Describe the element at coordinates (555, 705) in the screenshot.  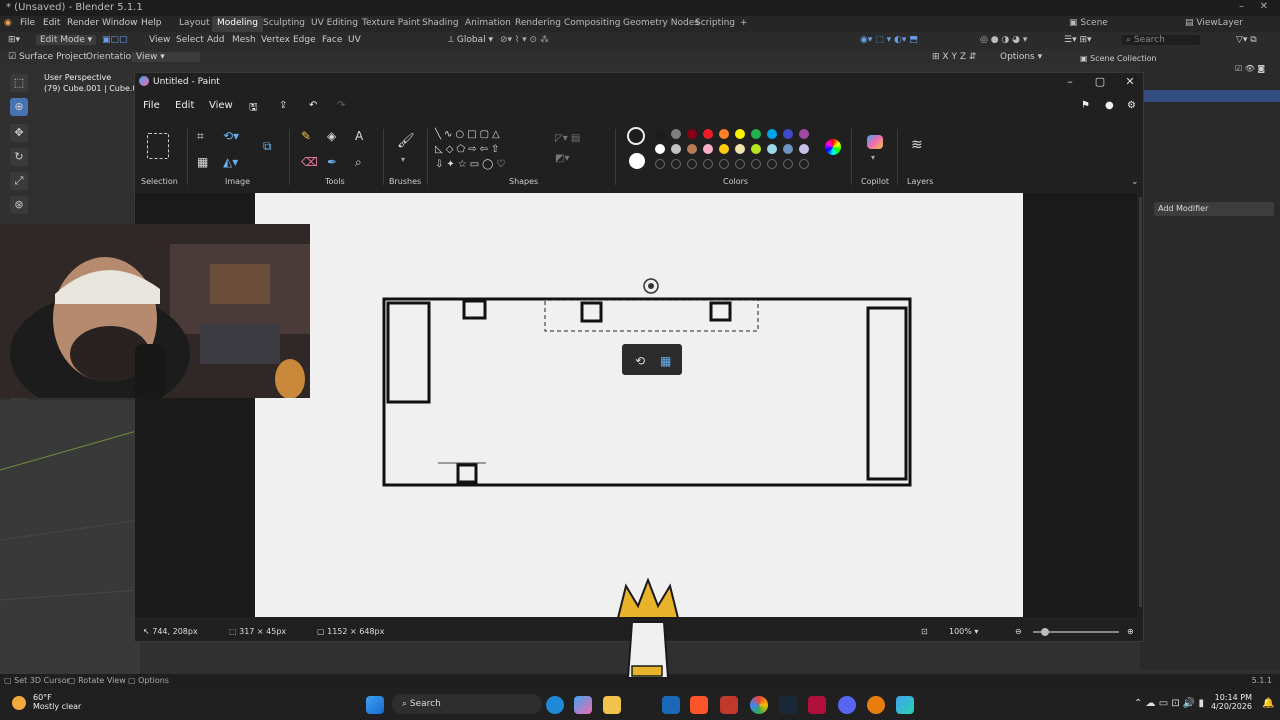
I see `edge-icon` at that location.